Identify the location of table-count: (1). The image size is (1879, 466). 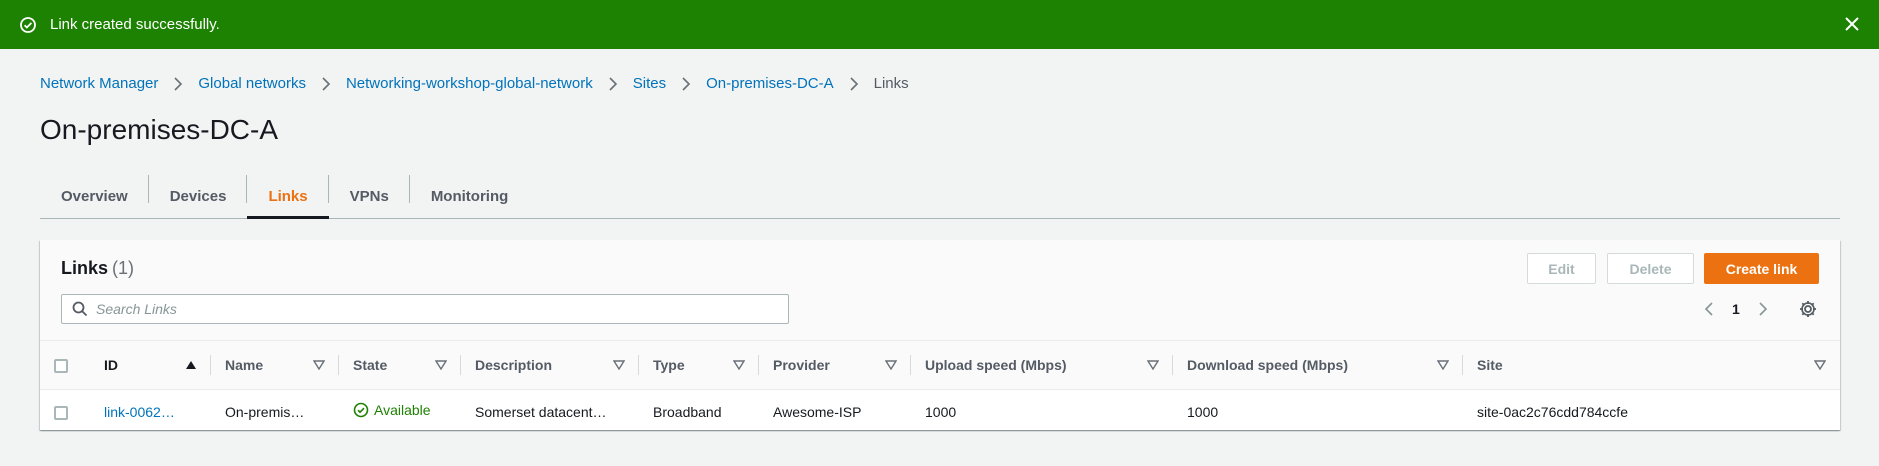
(123, 268).